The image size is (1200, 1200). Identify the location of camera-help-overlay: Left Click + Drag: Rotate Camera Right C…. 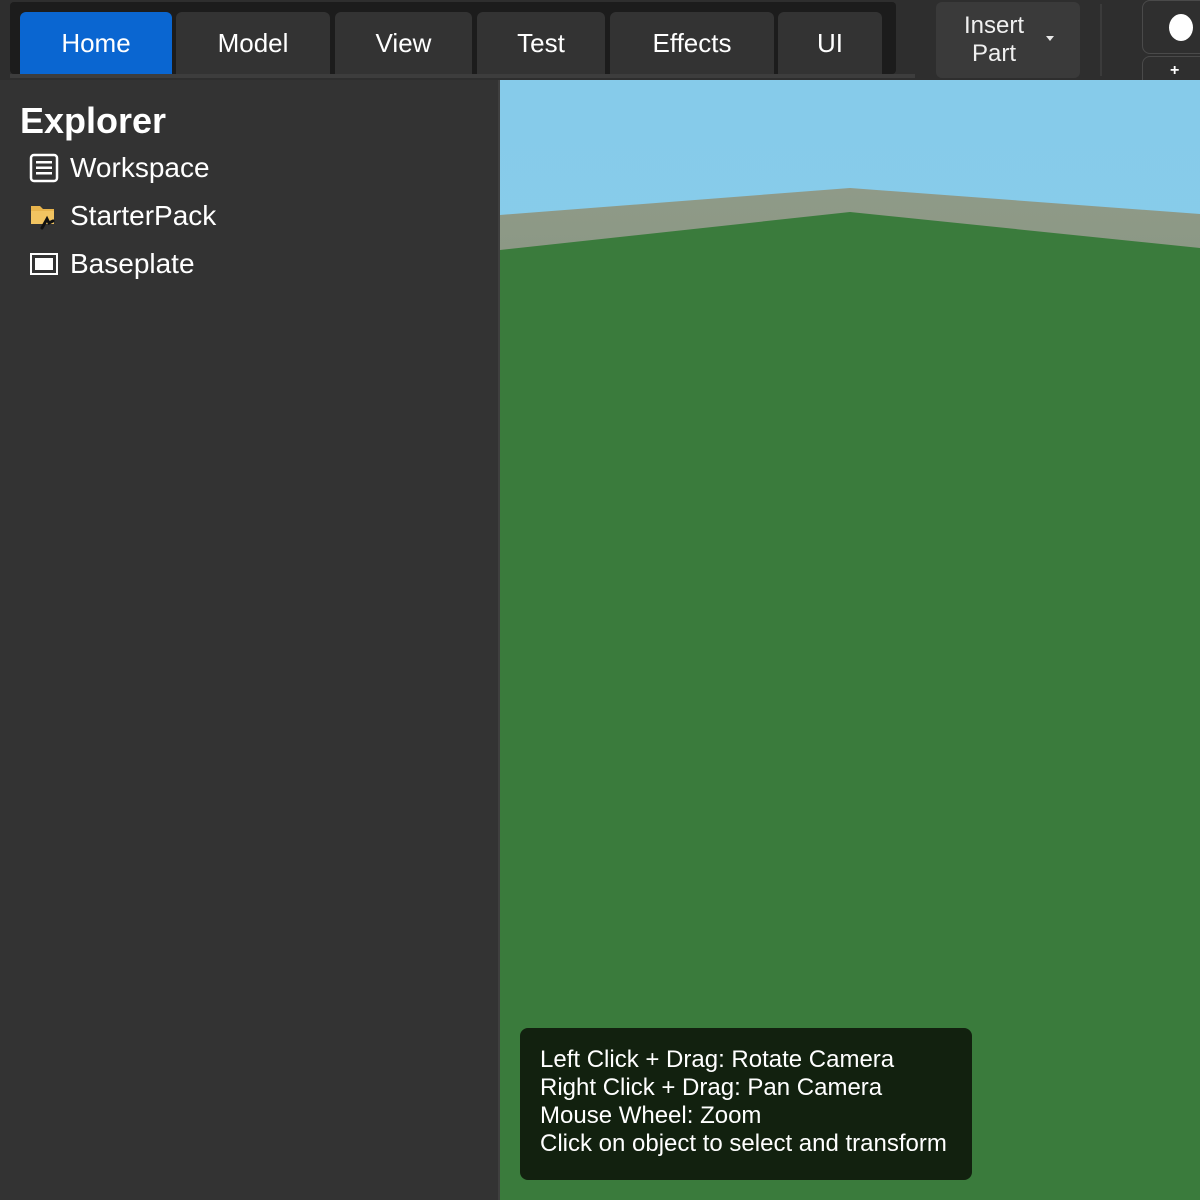
(746, 1104).